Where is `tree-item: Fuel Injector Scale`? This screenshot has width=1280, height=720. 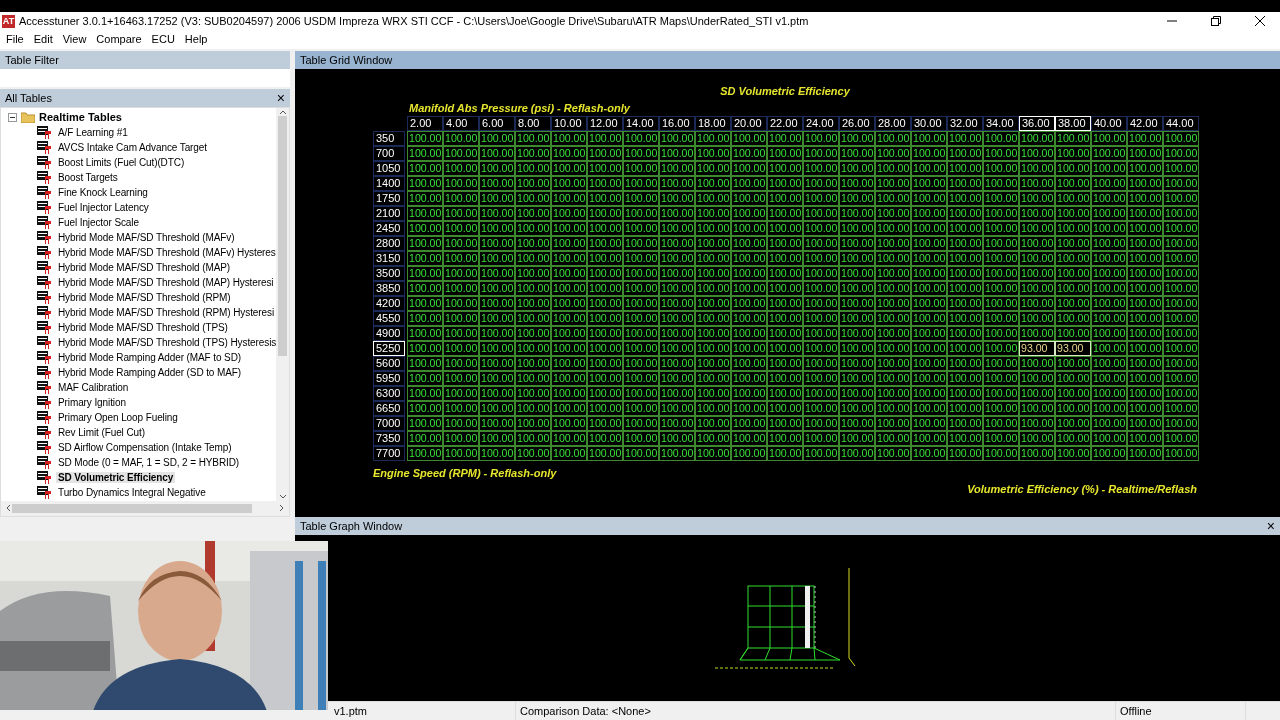 tree-item: Fuel Injector Scale is located at coordinates (98, 222).